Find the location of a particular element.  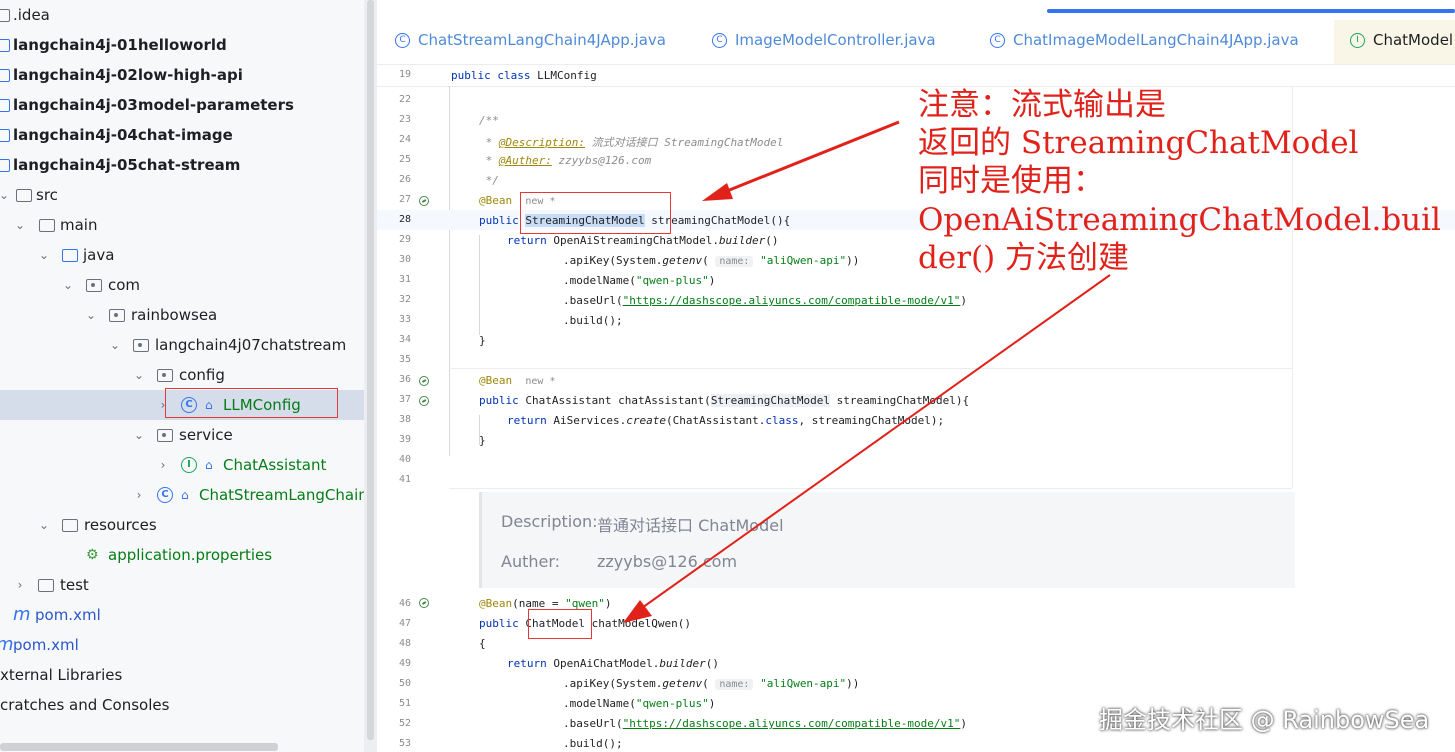

tree-item-langchain4j07chatstream: ⌄ langchain4j07chatstream is located at coordinates (182, 345).